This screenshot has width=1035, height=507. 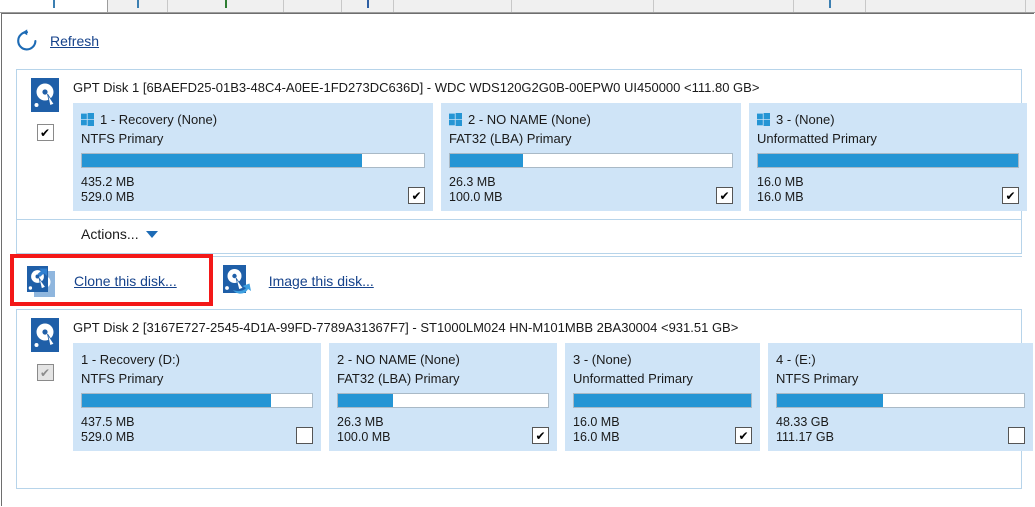 I want to click on partition-sizes: 437.5 MB 529.0 MB, so click(x=108, y=430).